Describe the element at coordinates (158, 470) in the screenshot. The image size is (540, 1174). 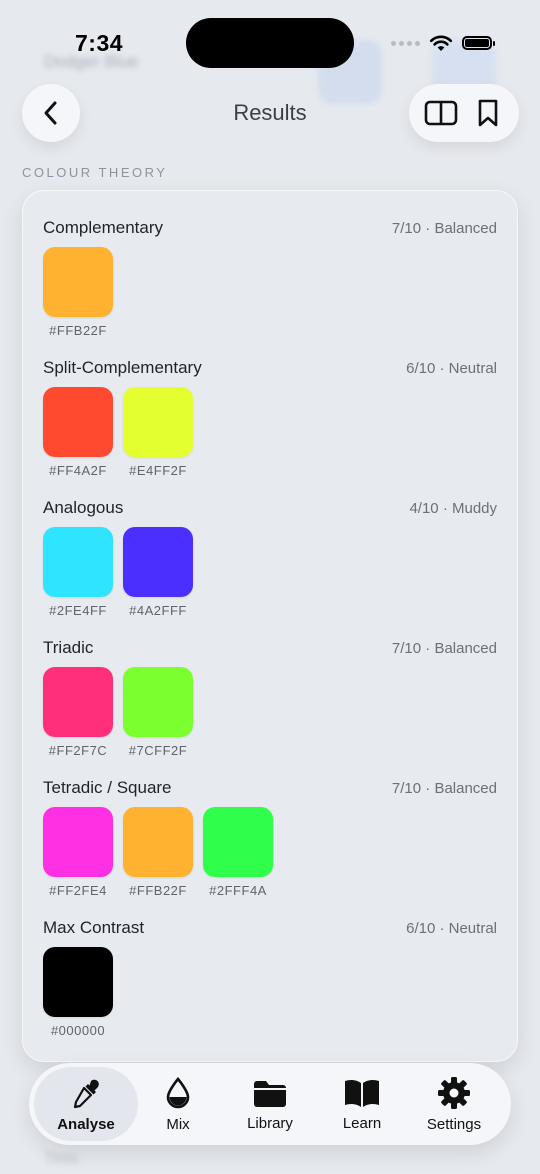
I see `hex-label: #E4FF2F` at that location.